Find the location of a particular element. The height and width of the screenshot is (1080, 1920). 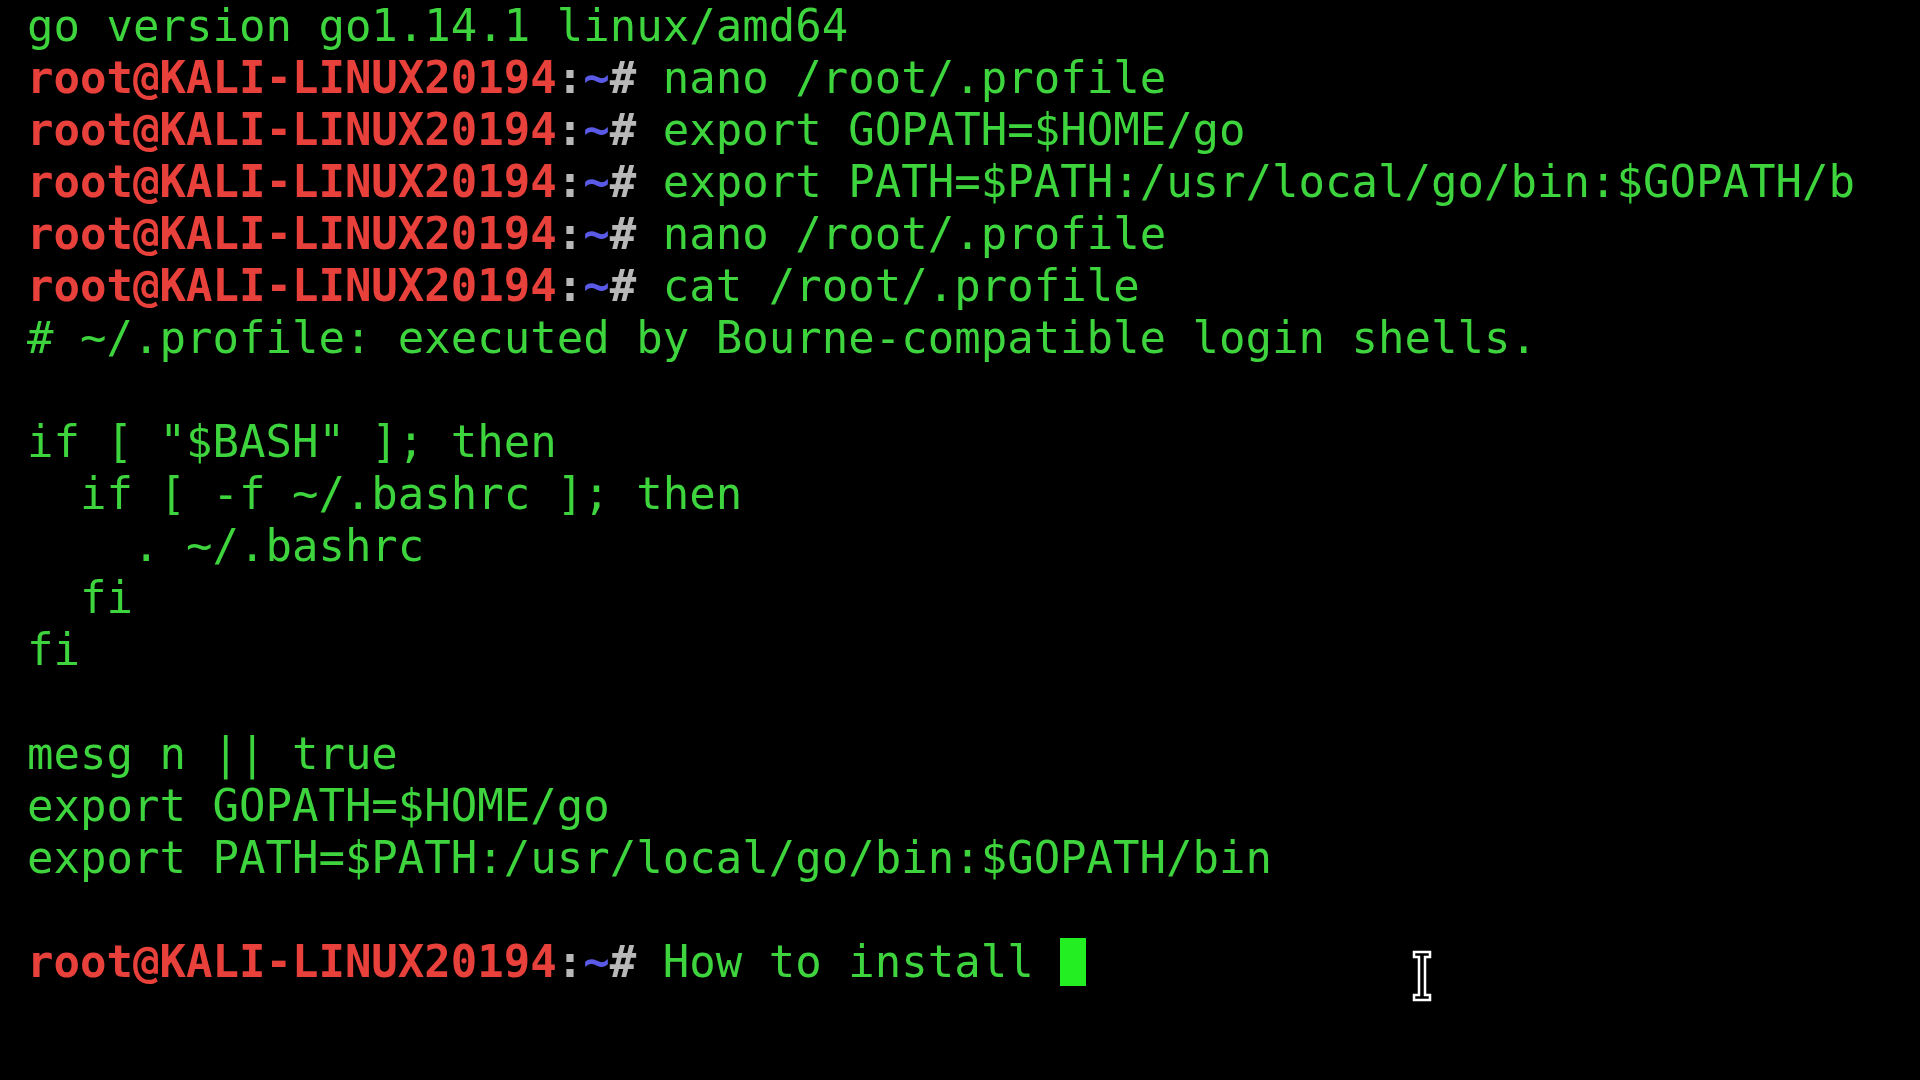

text-cursor-icon is located at coordinates (1422, 976).